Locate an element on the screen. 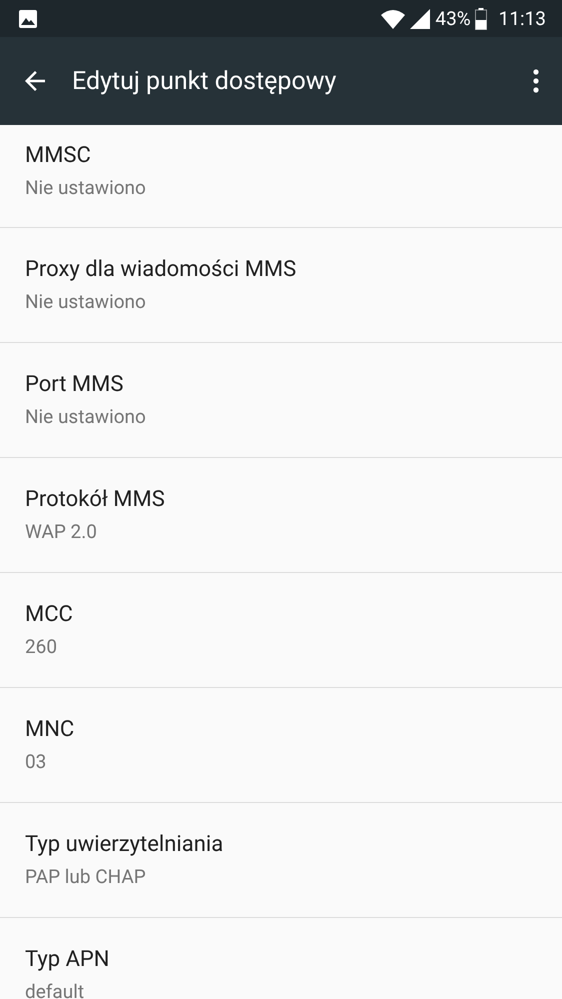  setting-item: Proxy dla wiadomości MMS Nie ustawiono is located at coordinates (281, 285).